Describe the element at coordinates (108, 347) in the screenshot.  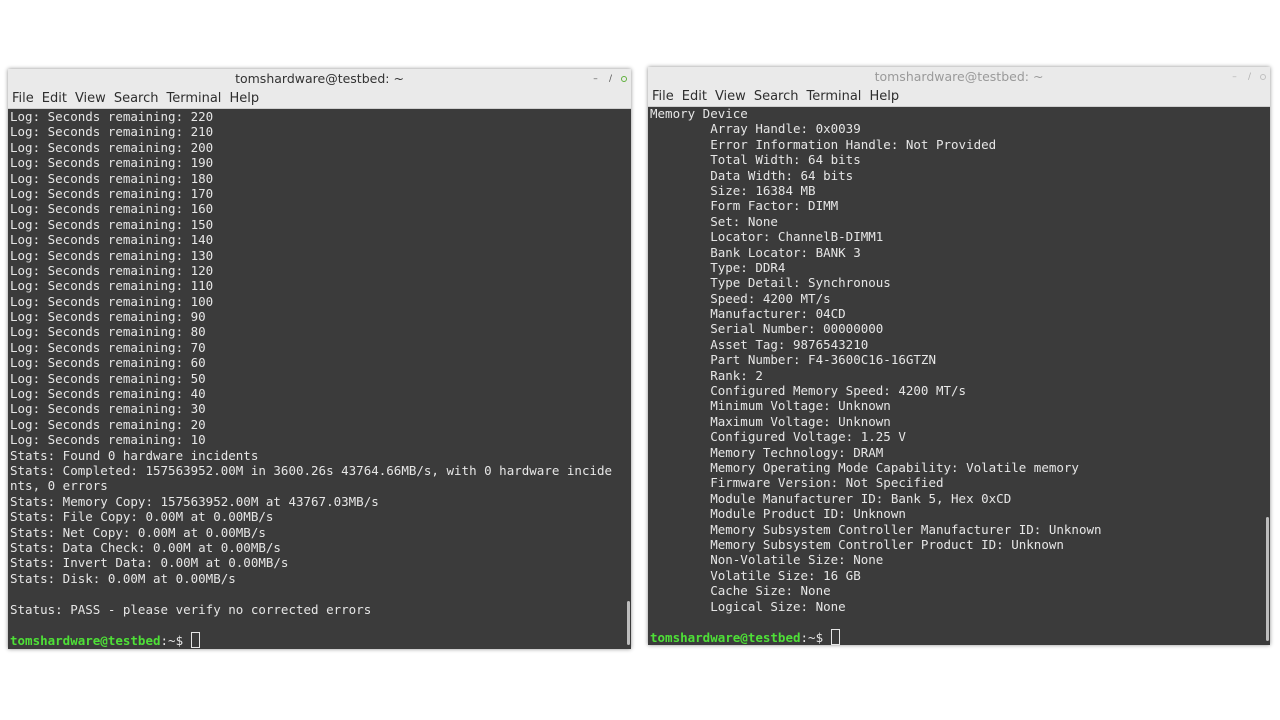
I see `terminal-line: Log: Seconds remaining: 70` at that location.